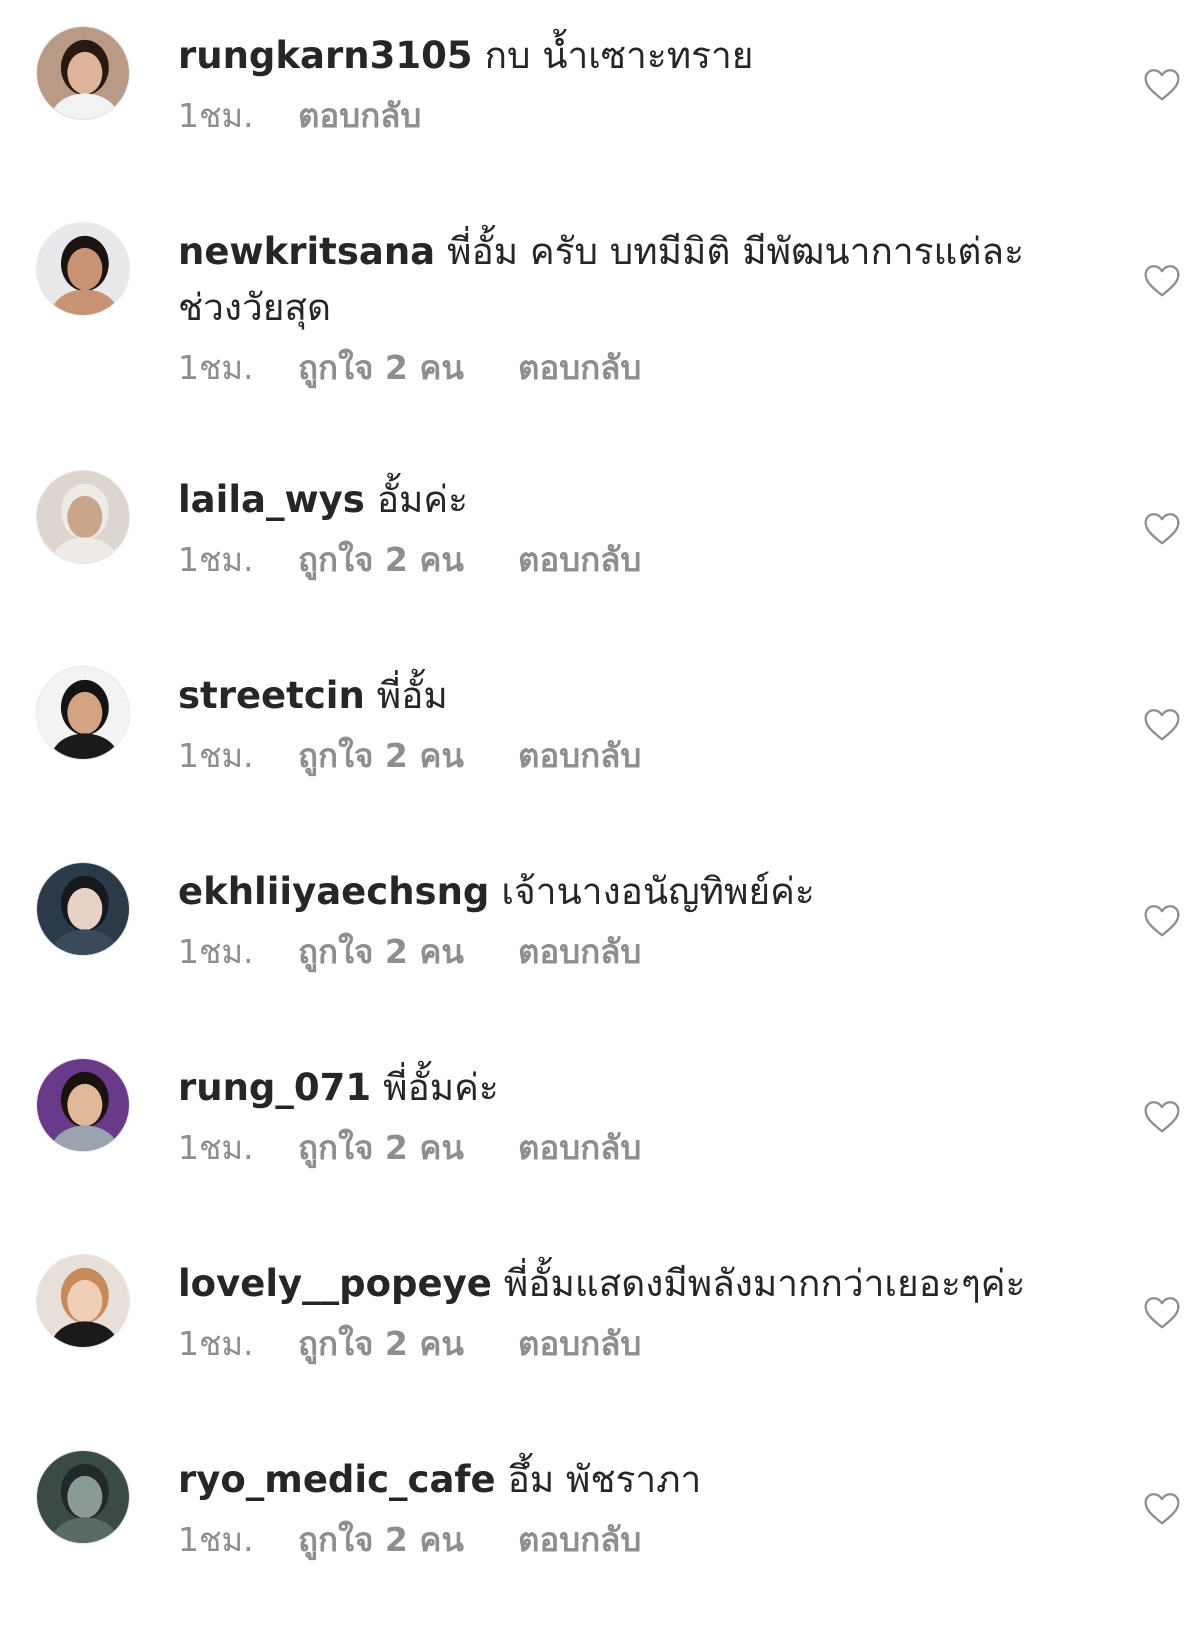 The width and height of the screenshot is (1202, 1645). I want to click on comment-body: streetcin พี่อั้ม 1ชม. ถูกใจ 2 คน ตอบกลับ, so click(628, 723).